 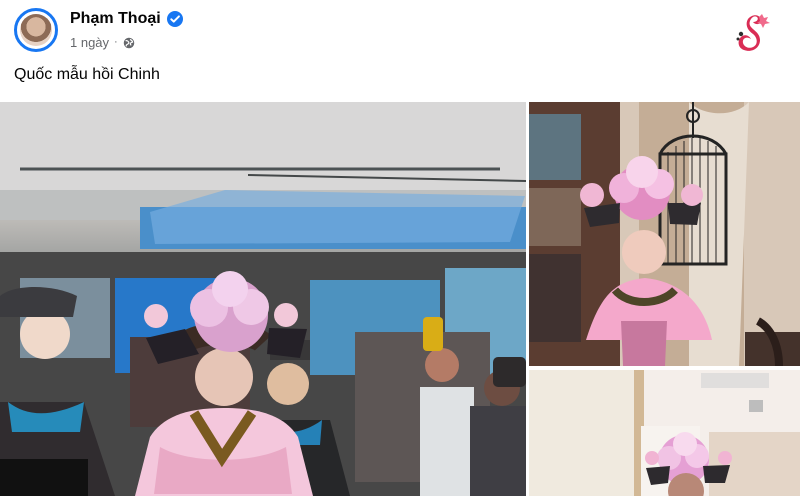 I want to click on portrait-hallway-scene, so click(x=664, y=433).